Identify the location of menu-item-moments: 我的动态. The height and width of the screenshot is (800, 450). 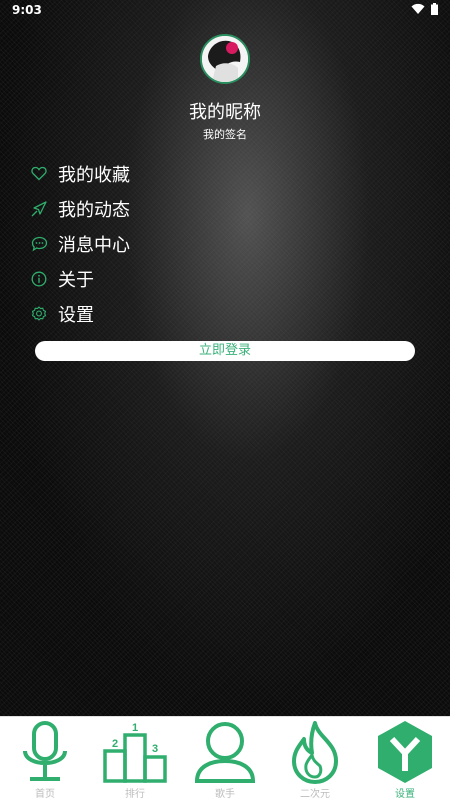
(80, 208).